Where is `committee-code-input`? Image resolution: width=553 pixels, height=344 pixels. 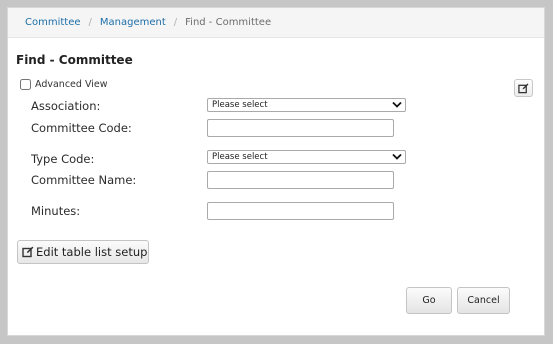 committee-code-input is located at coordinates (300, 128).